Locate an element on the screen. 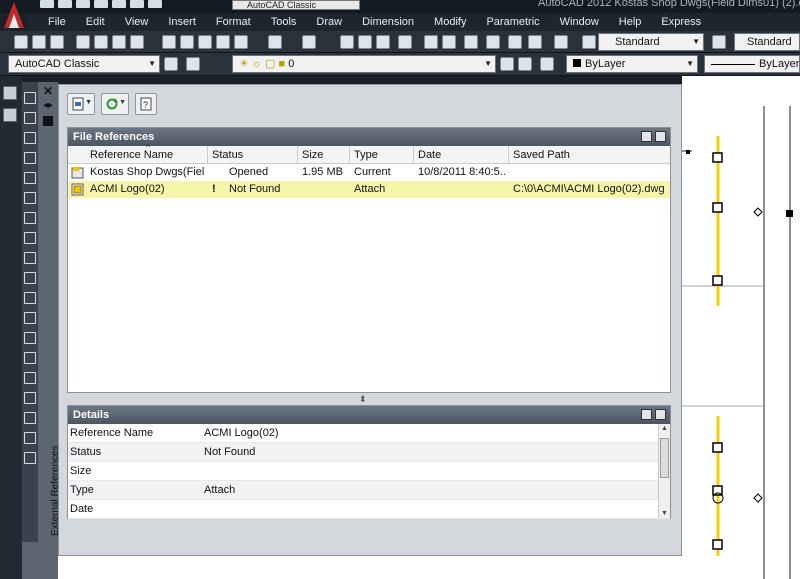 The width and height of the screenshot is (800, 579). polyline-icon is located at coordinates (30, 138).